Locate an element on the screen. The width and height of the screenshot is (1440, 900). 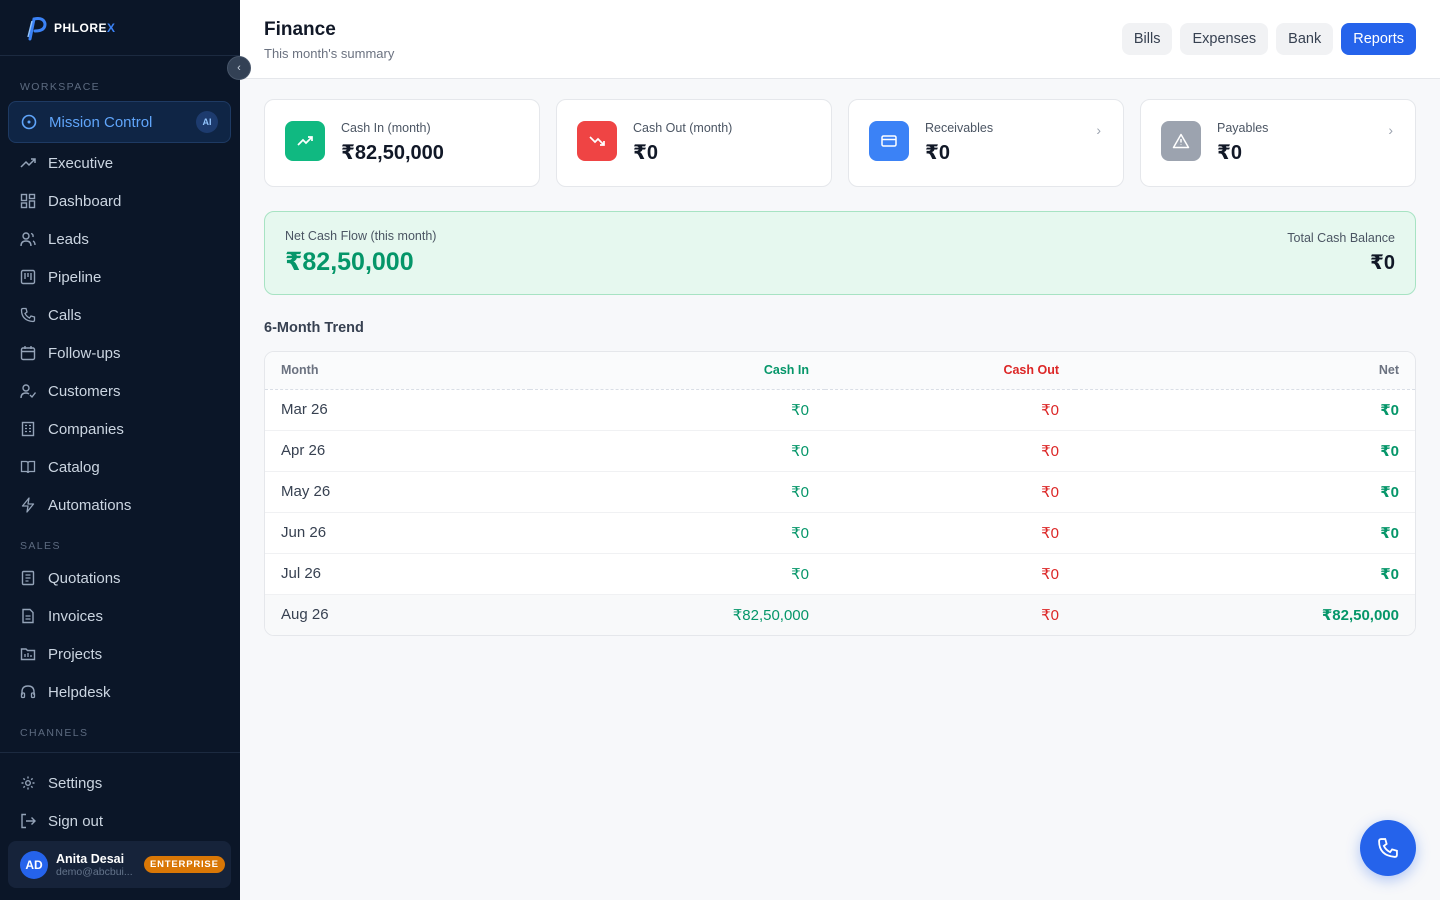
page-title: Finance is located at coordinates (300, 29).